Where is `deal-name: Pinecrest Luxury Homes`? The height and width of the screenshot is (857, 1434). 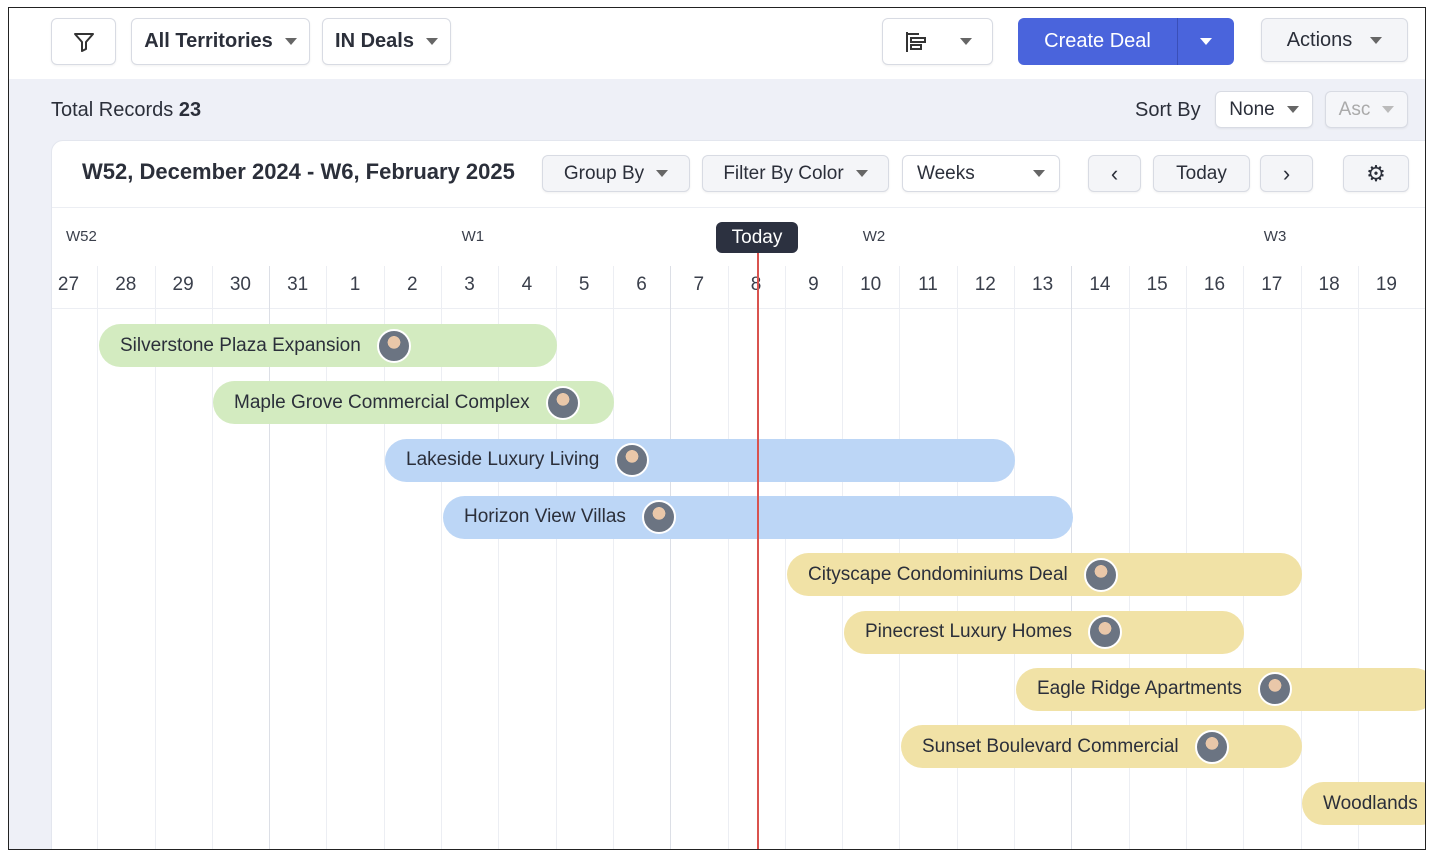 deal-name: Pinecrest Luxury Homes is located at coordinates (968, 631).